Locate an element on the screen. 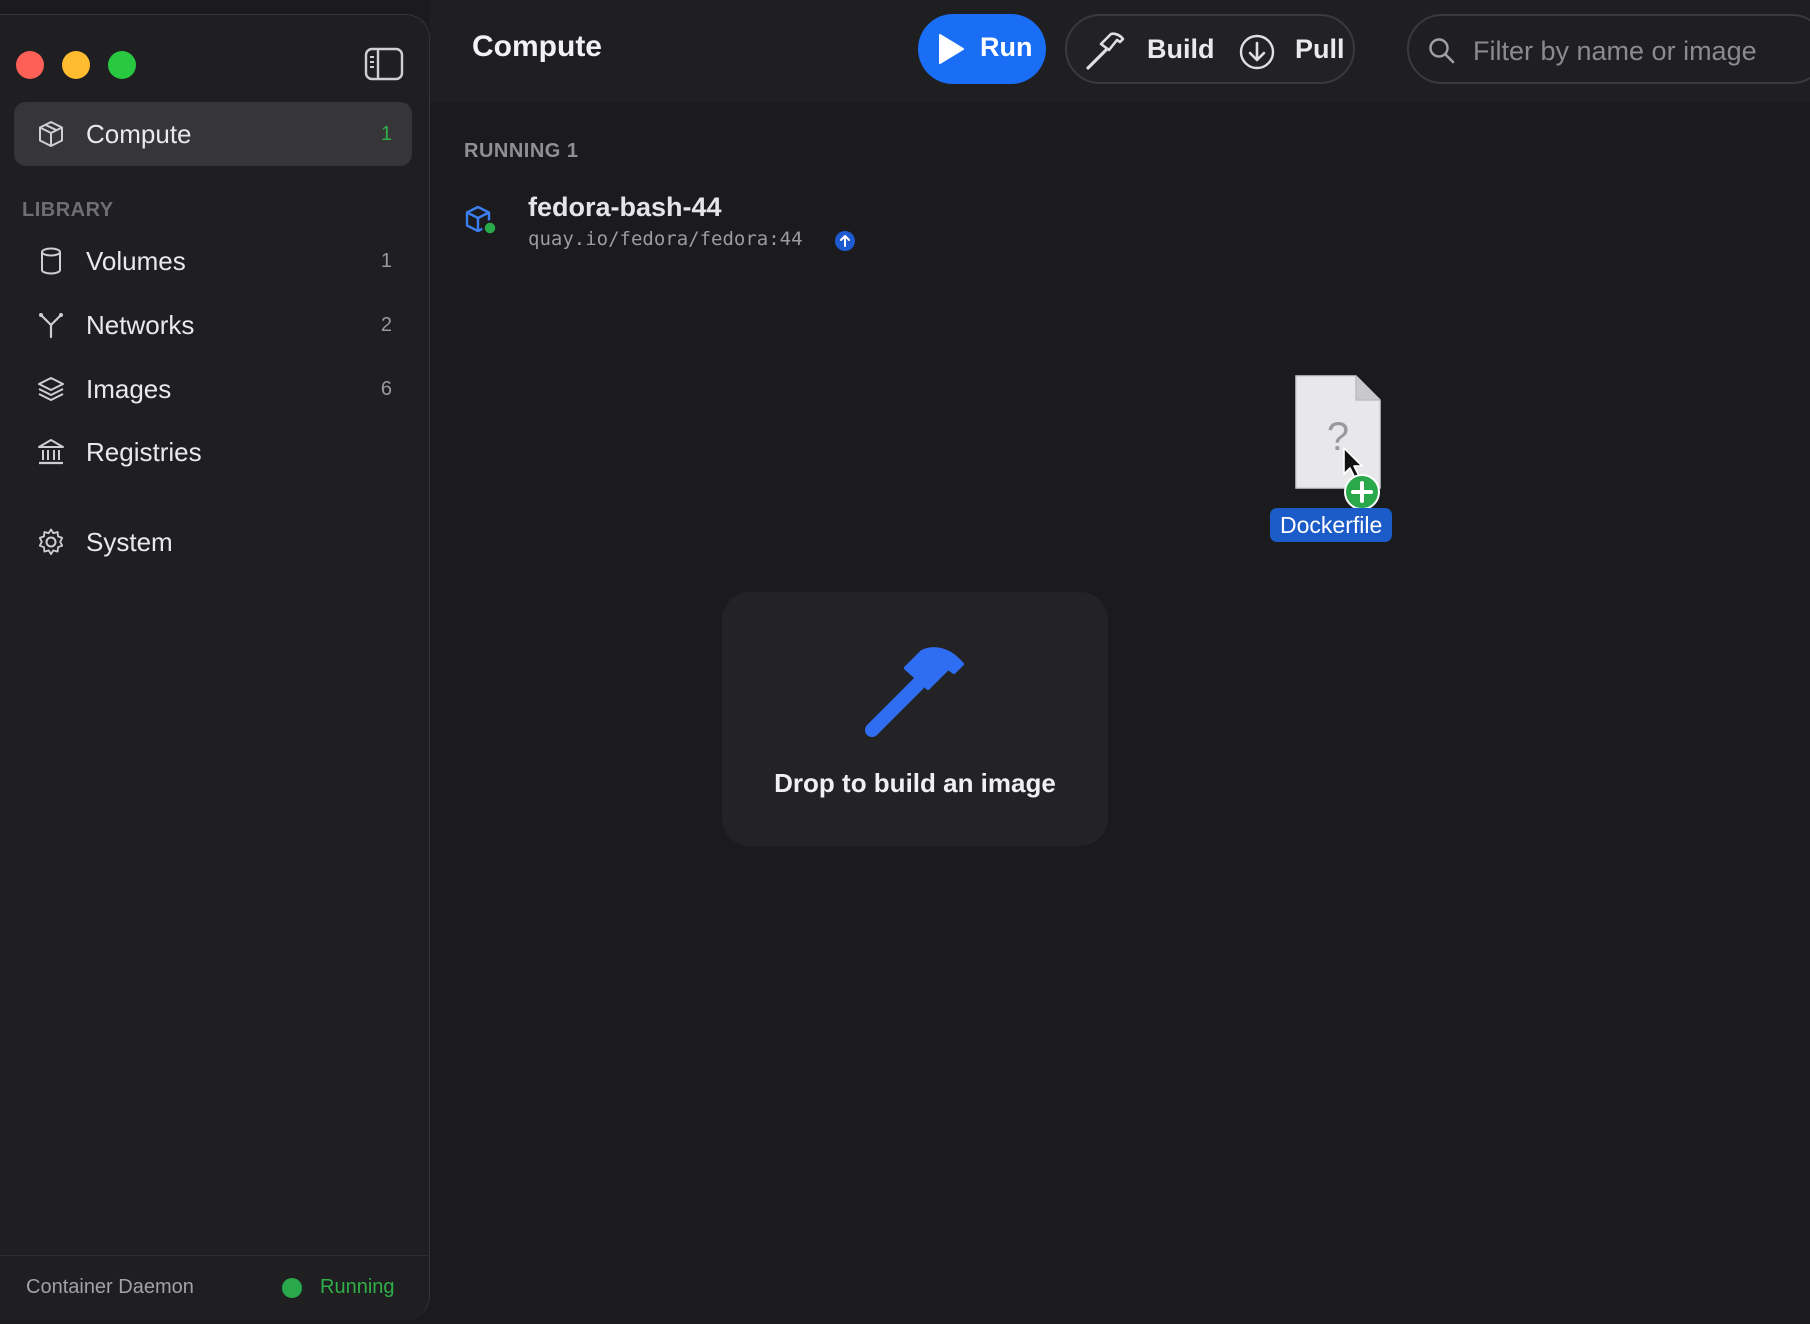 Image resolution: width=1810 pixels, height=1324 pixels. minimize-window-button is located at coordinates (76, 65).